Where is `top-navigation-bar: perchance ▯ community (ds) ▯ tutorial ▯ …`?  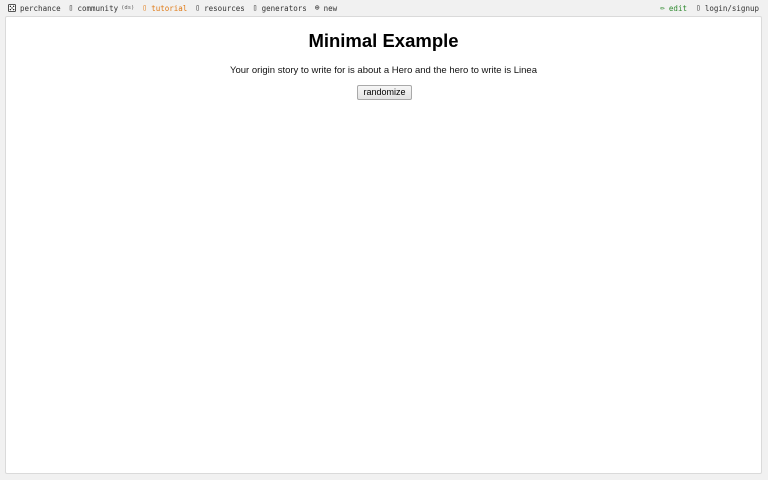 top-navigation-bar: perchance ▯ community (ds) ▯ tutorial ▯ … is located at coordinates (384, 8).